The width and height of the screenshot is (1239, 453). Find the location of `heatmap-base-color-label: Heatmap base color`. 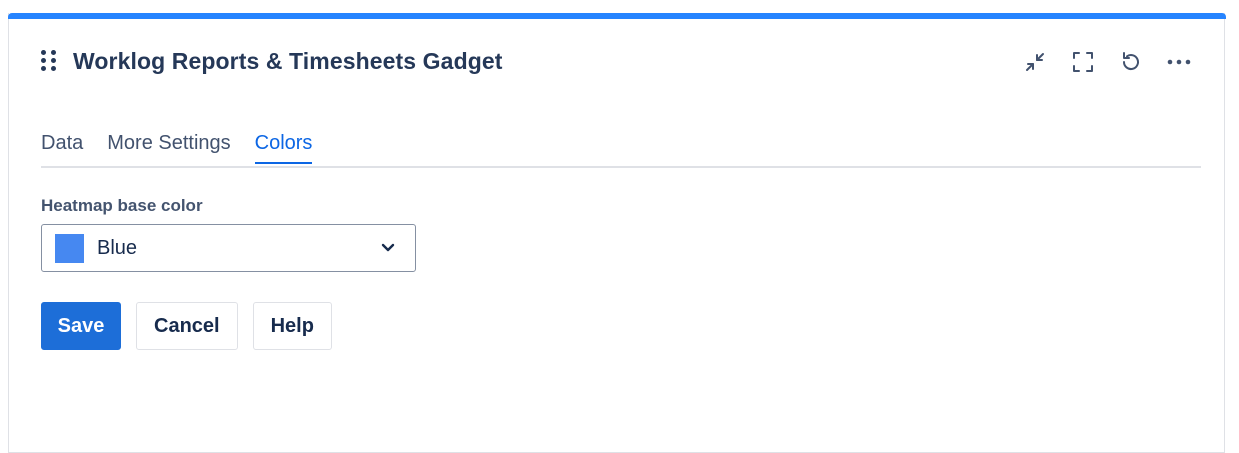

heatmap-base-color-label: Heatmap base color is located at coordinates (122, 205).